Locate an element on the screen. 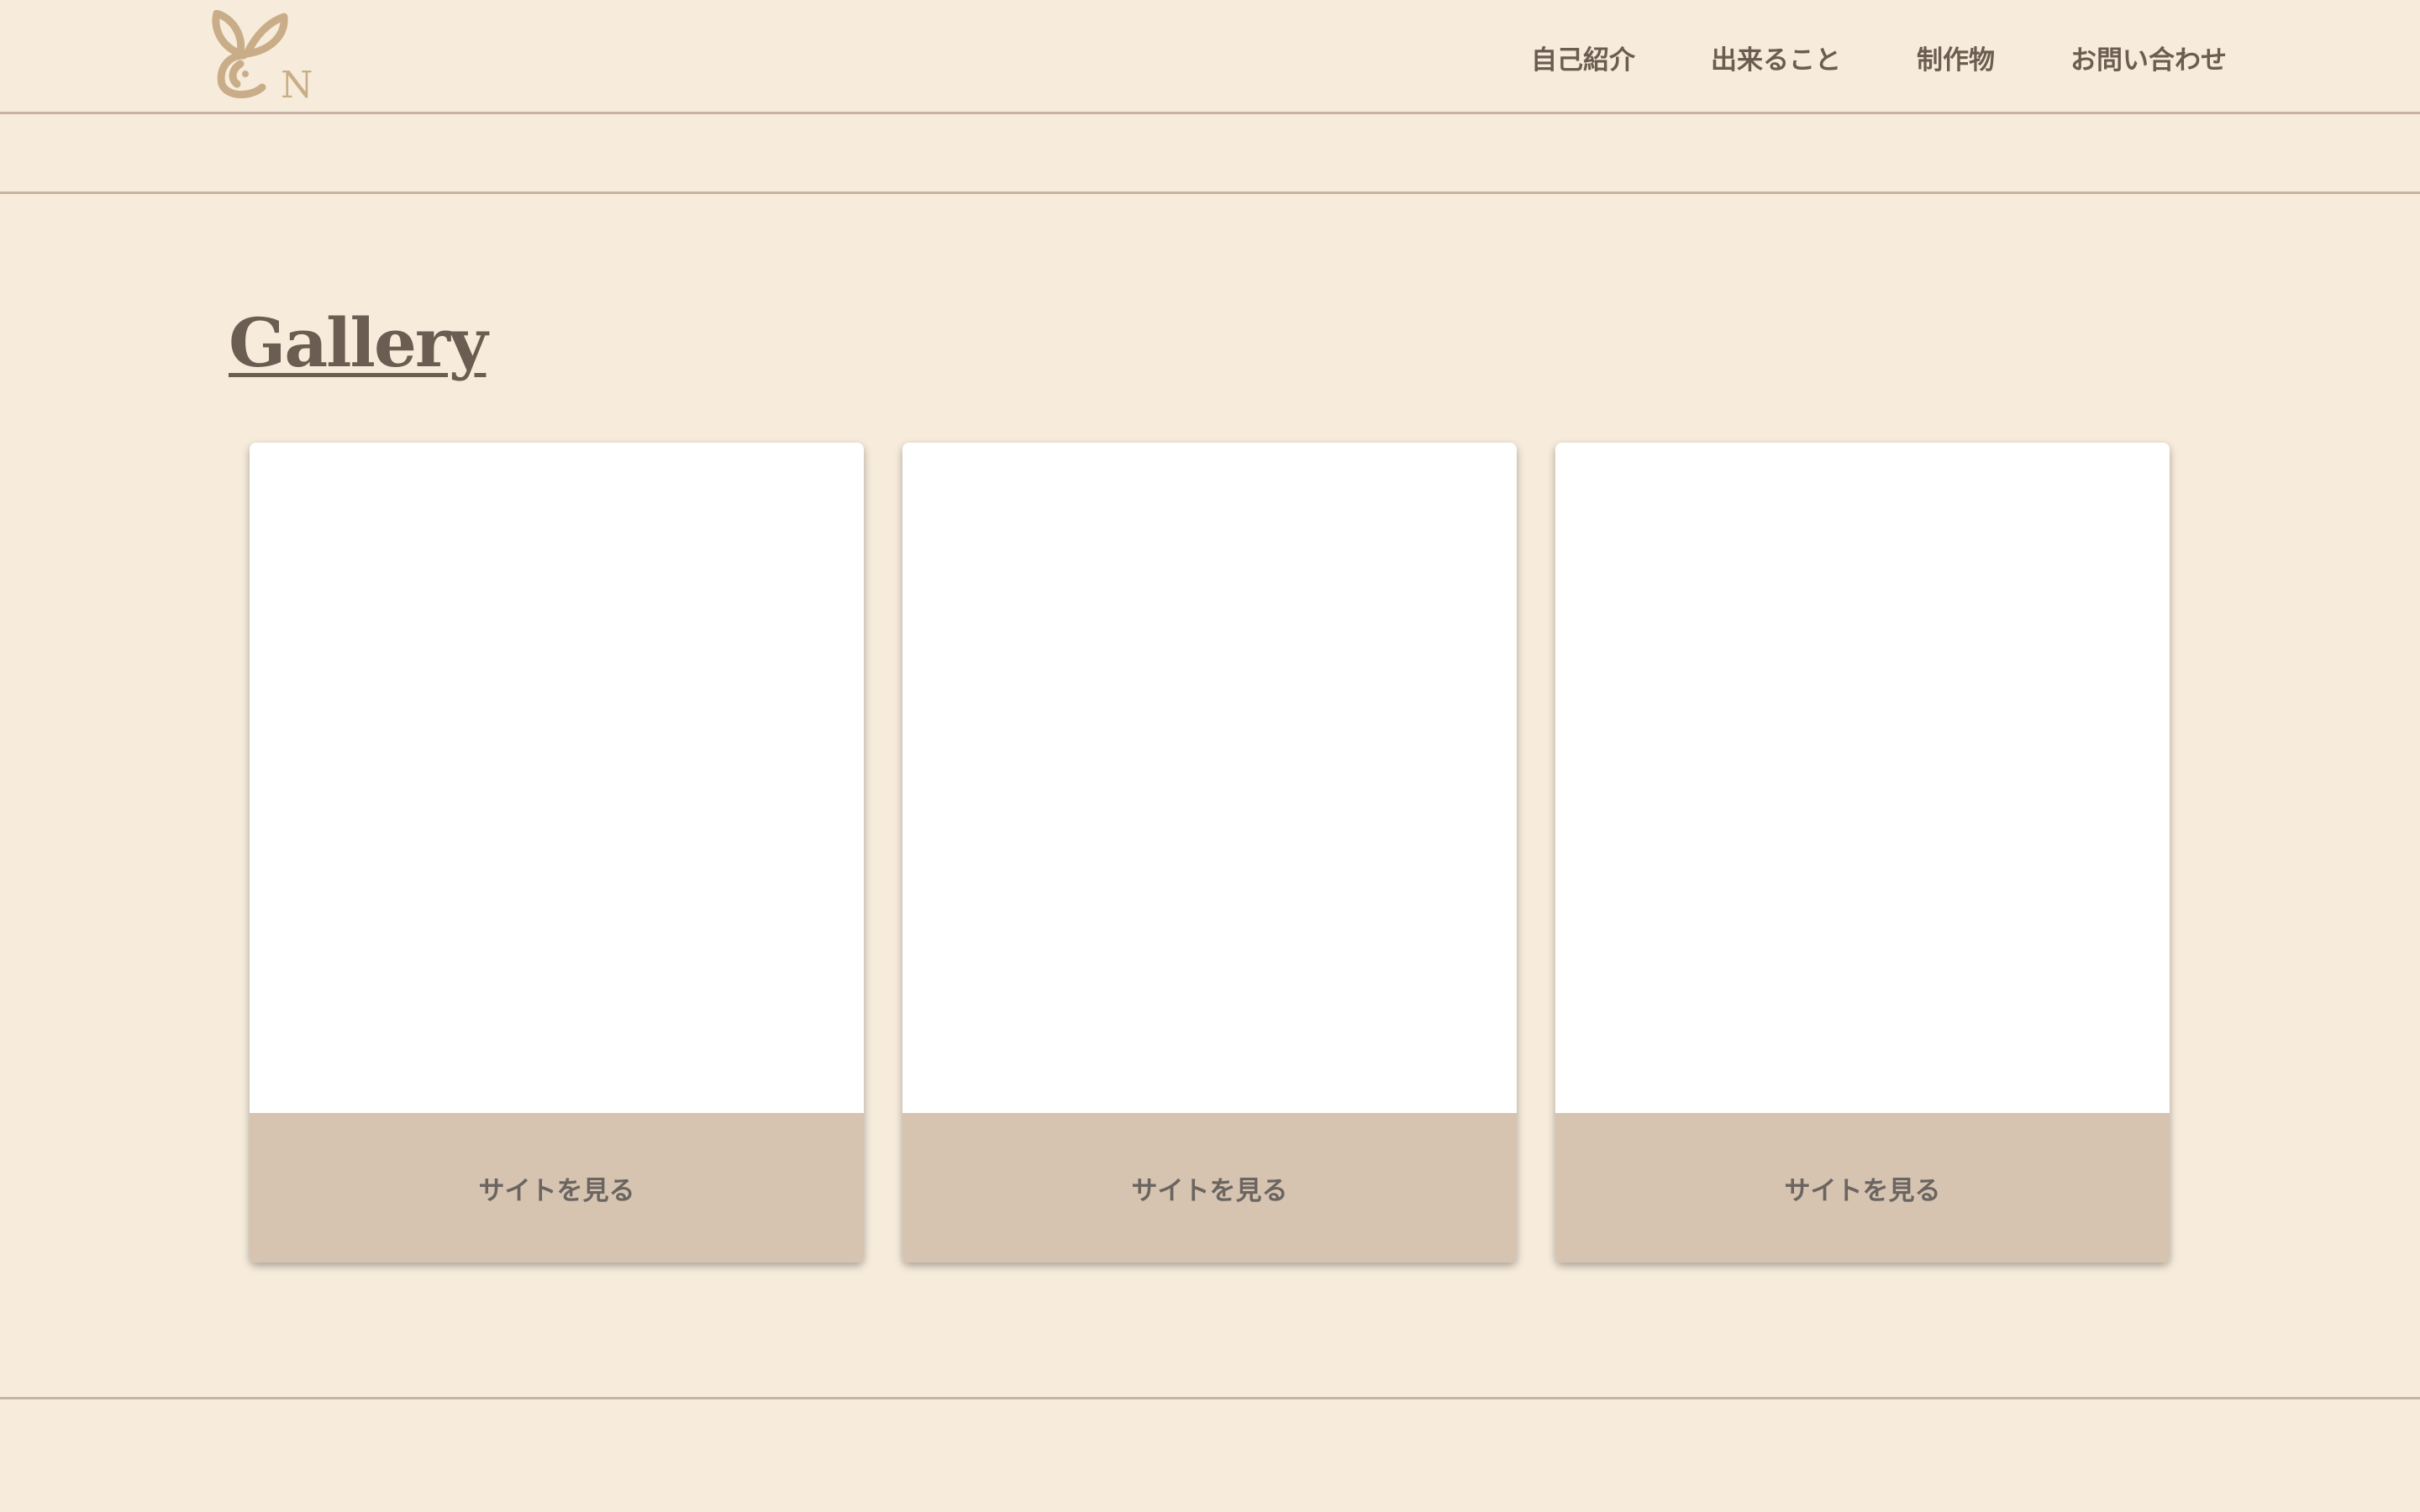 The width and height of the screenshot is (2420, 1512). site-logo: N is located at coordinates (261, 56).